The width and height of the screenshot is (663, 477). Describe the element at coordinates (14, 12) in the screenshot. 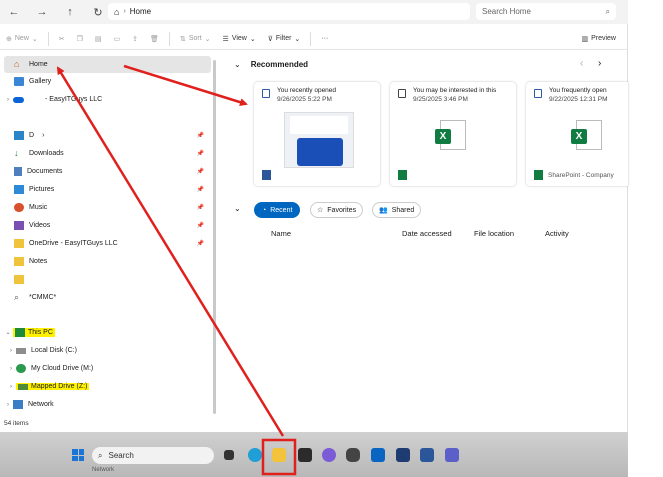

I see `back-icon: ←` at that location.